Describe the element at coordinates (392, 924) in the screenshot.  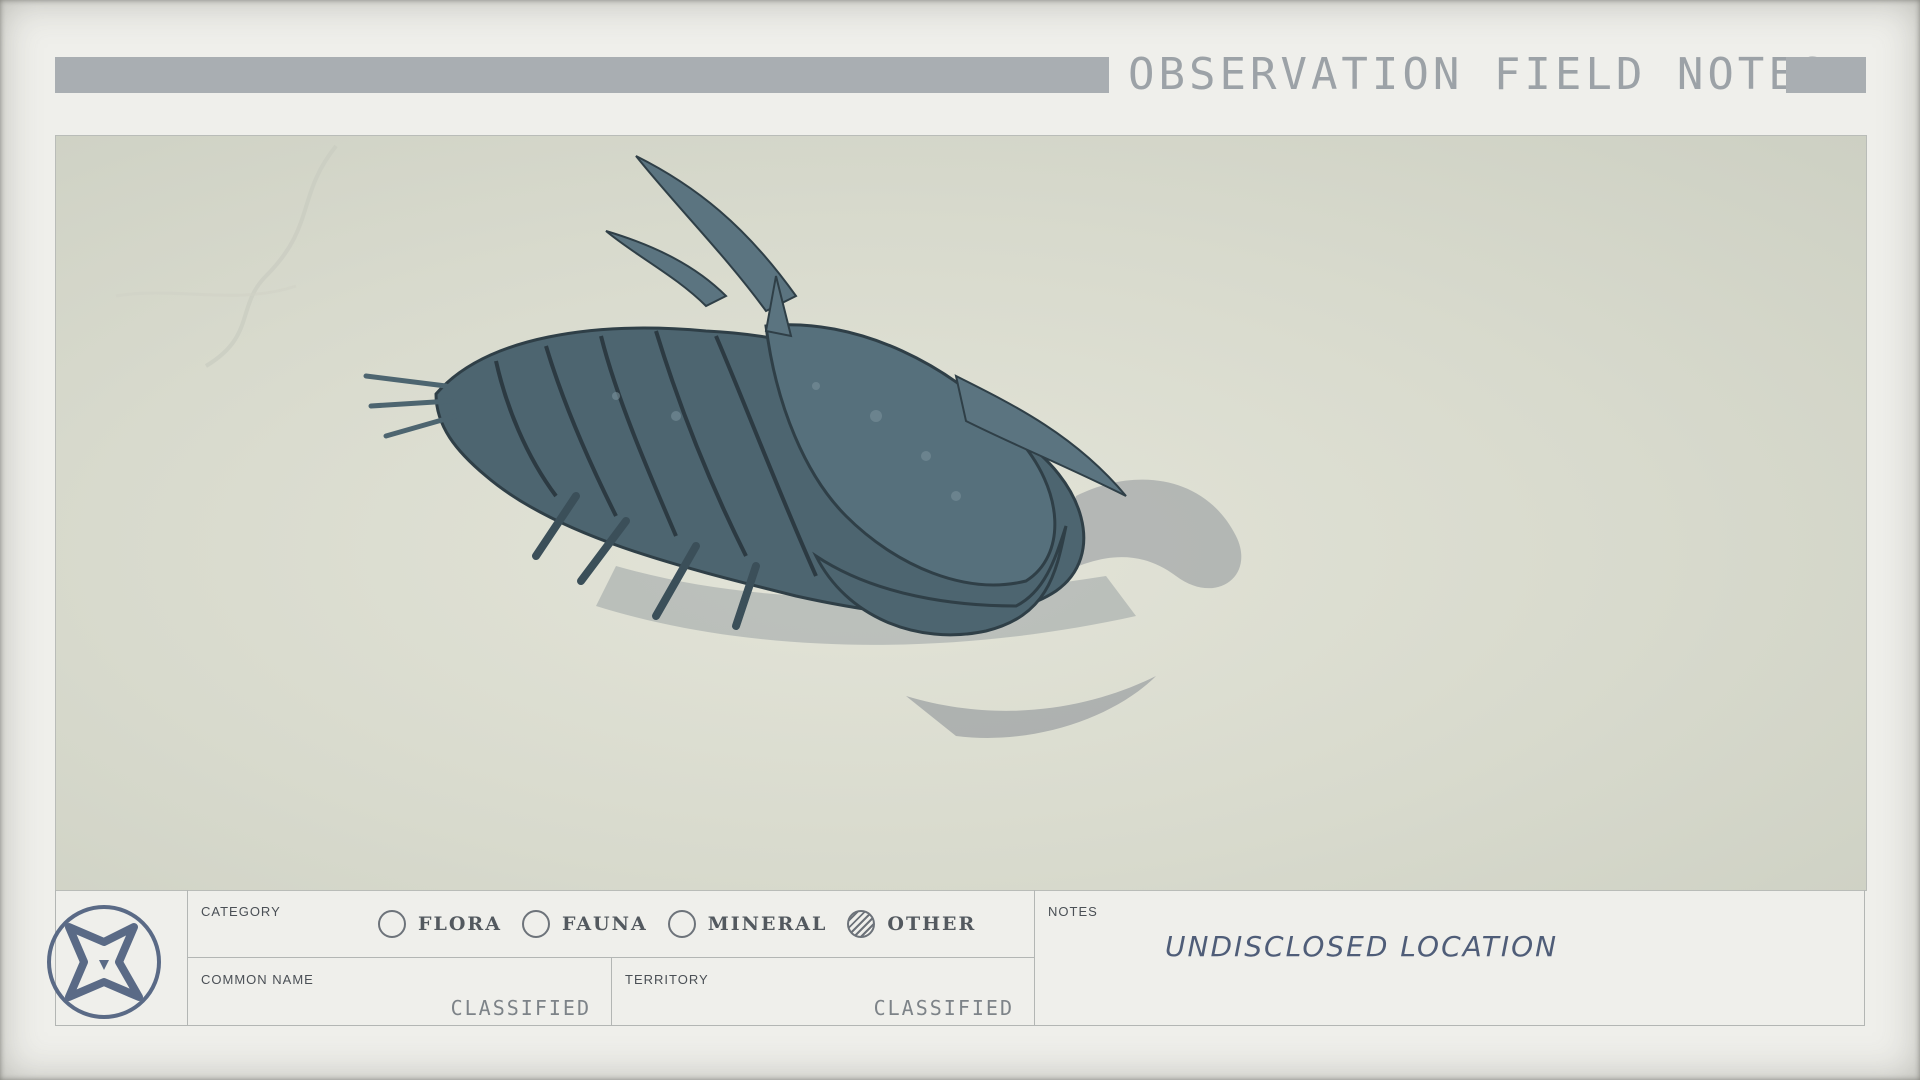
I see `flora-radio` at that location.